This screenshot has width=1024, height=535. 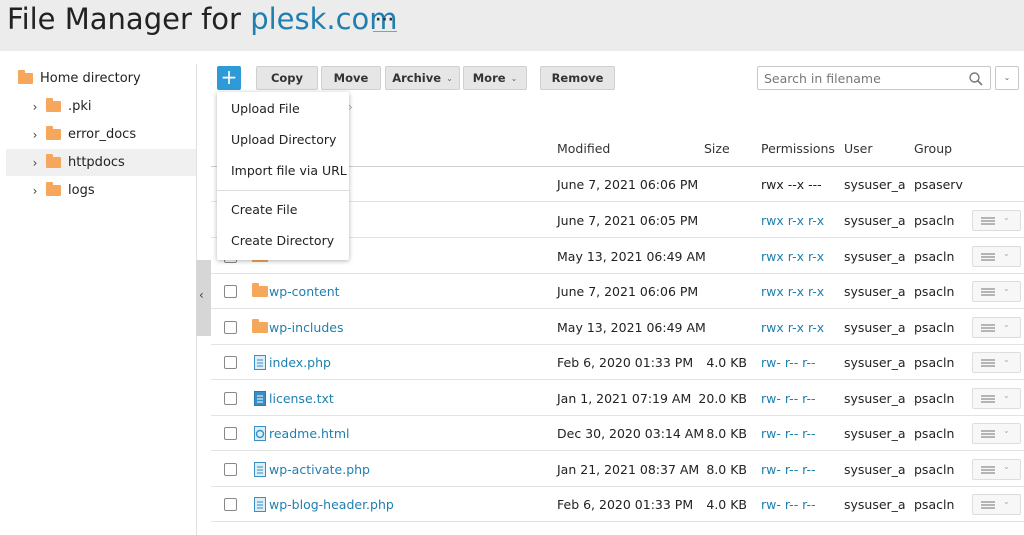 I want to click on more-label: More, so click(x=489, y=78).